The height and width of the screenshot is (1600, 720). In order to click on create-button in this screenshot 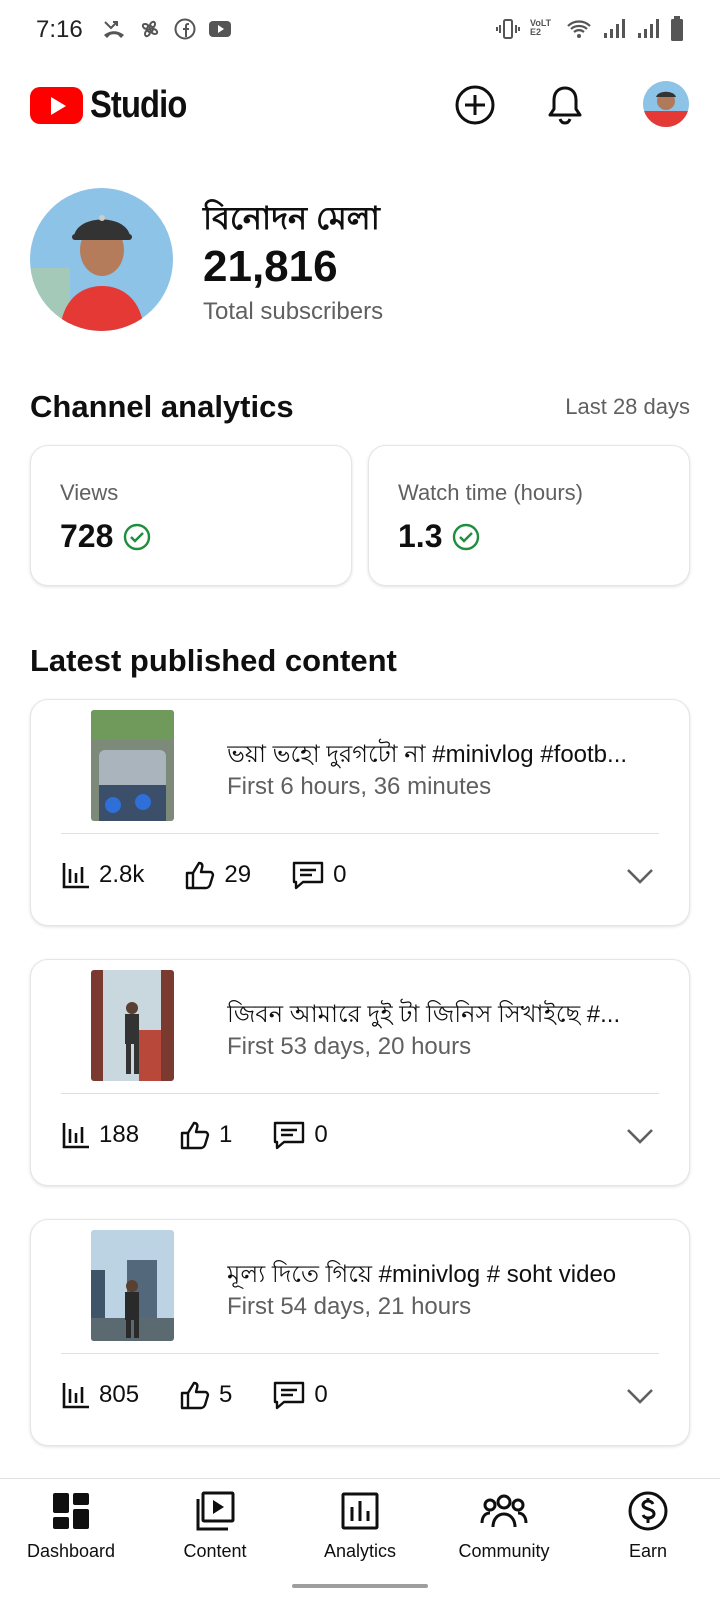, I will do `click(475, 105)`.